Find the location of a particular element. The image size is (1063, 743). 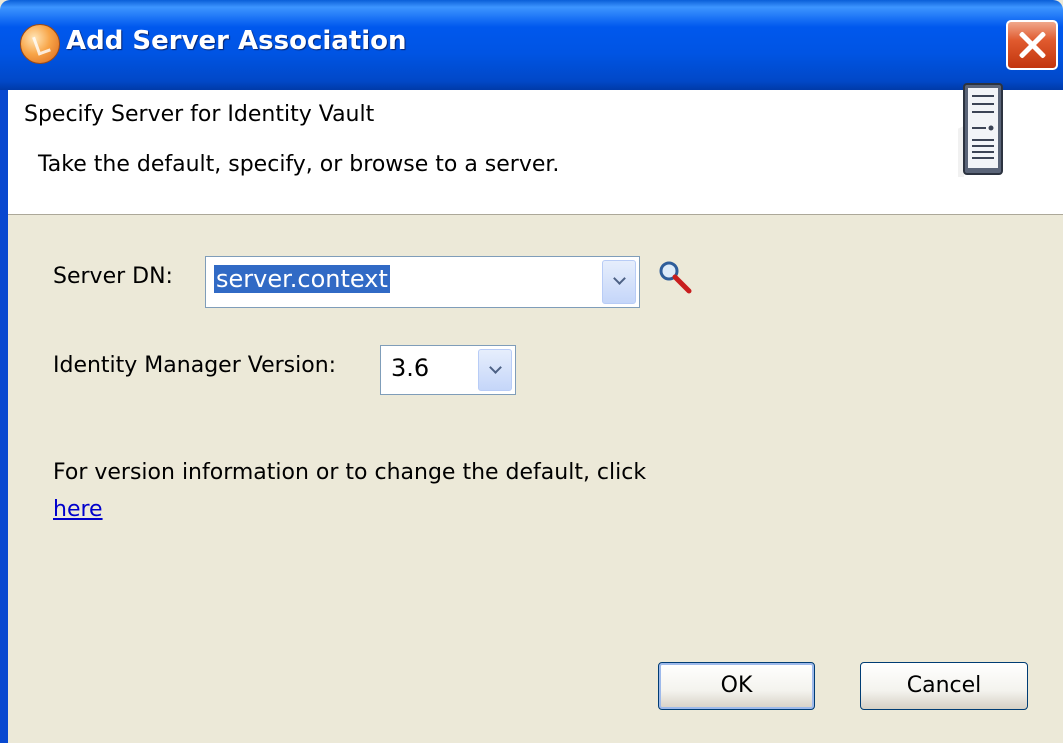

server-dn-value: server.context is located at coordinates (302, 279).